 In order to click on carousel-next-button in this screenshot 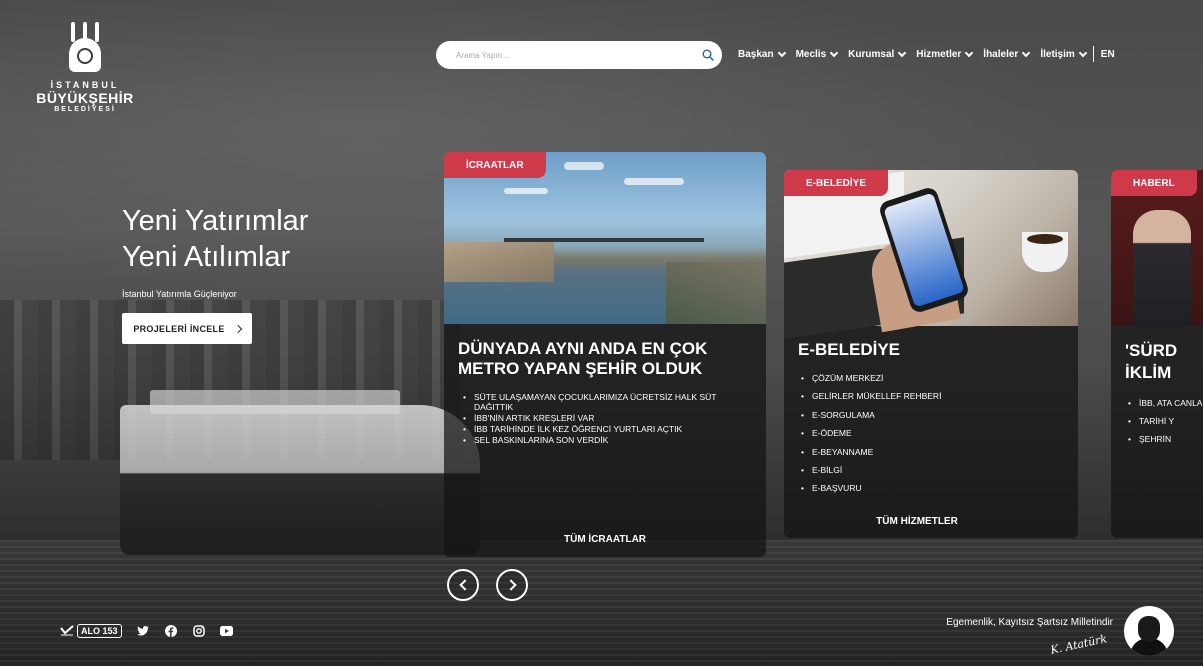, I will do `click(512, 585)`.